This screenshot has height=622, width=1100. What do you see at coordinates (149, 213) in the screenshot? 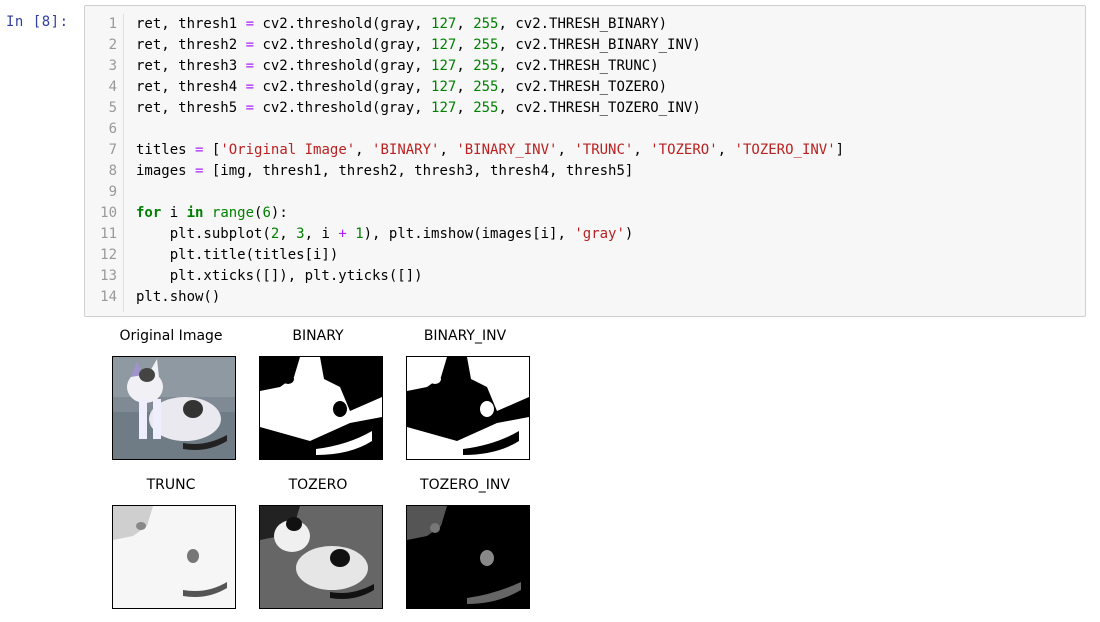
I see `code-token: for` at bounding box center [149, 213].